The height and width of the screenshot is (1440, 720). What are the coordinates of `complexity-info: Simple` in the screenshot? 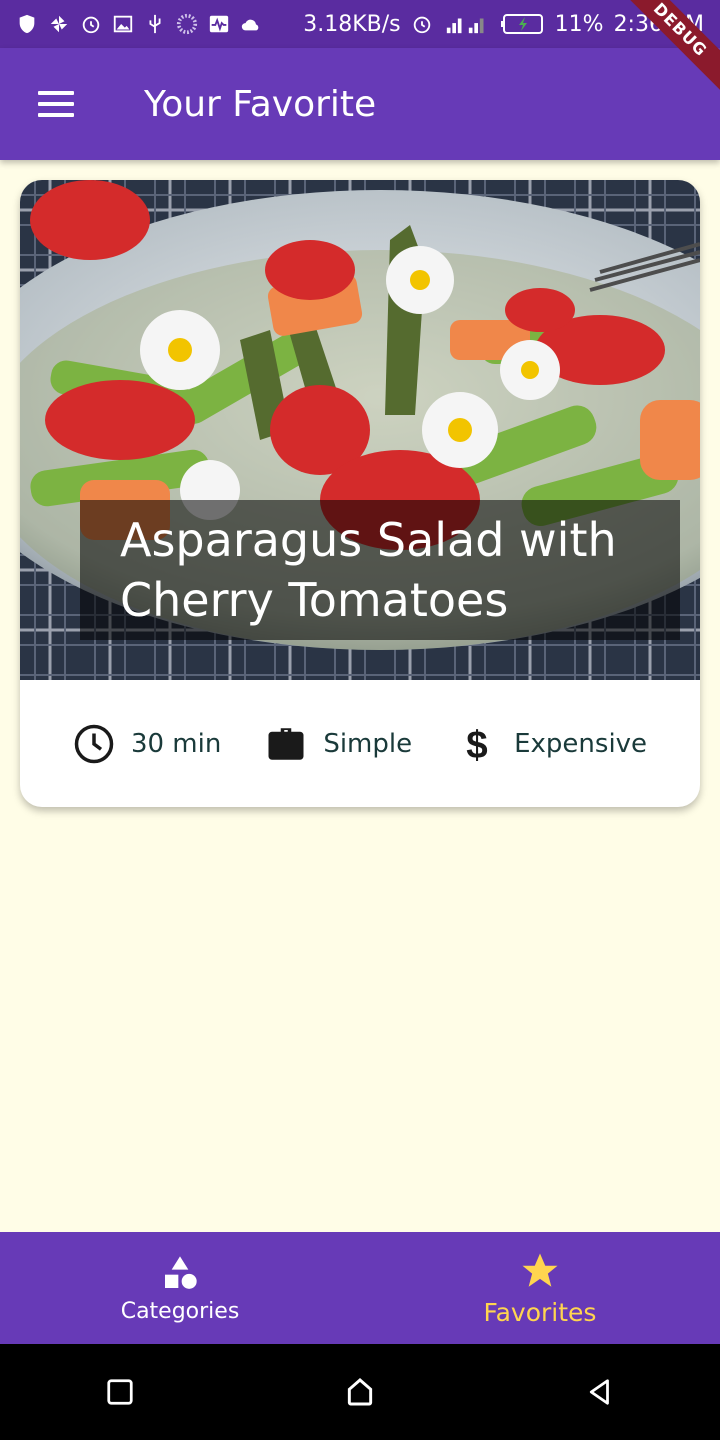 It's located at (338, 744).